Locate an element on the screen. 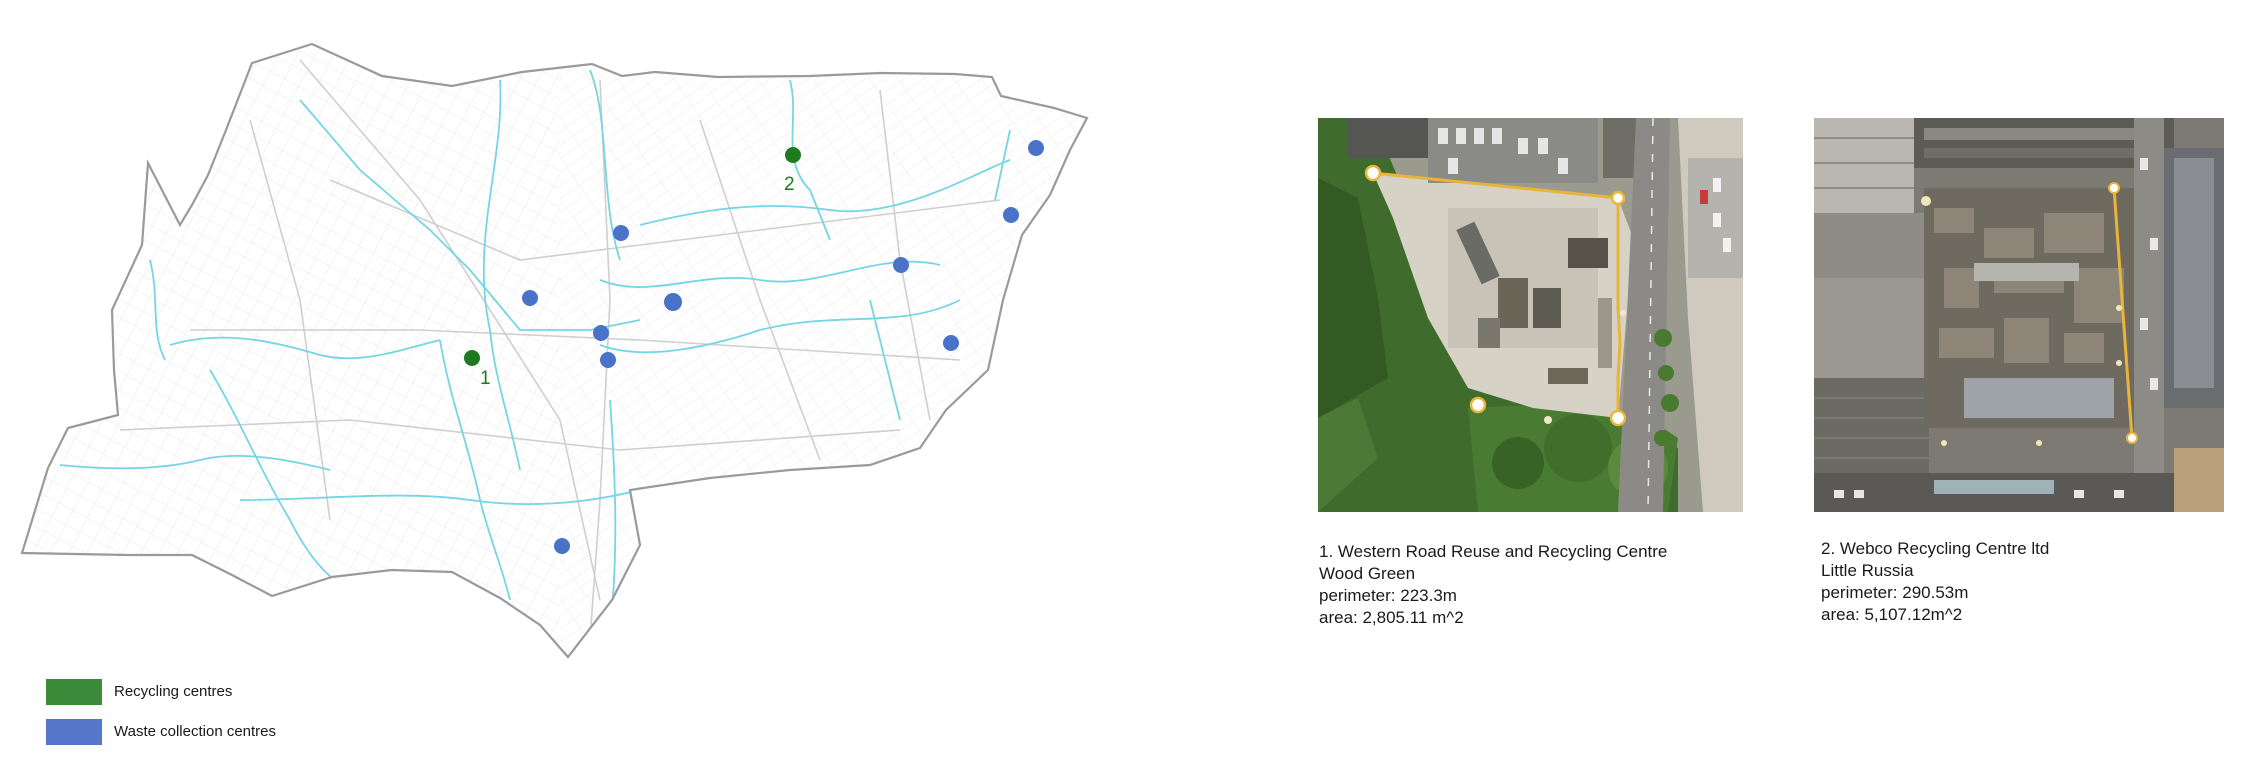 The width and height of the screenshot is (2252, 770). site-area: area: 2,805.11 m^2 is located at coordinates (1391, 617).